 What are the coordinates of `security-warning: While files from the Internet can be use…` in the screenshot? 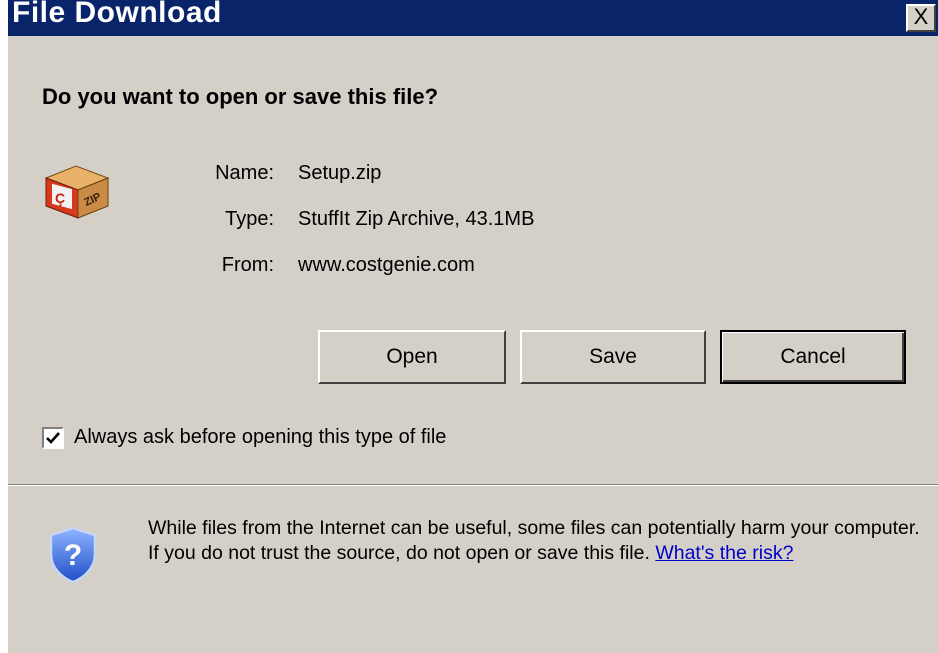 It's located at (538, 541).